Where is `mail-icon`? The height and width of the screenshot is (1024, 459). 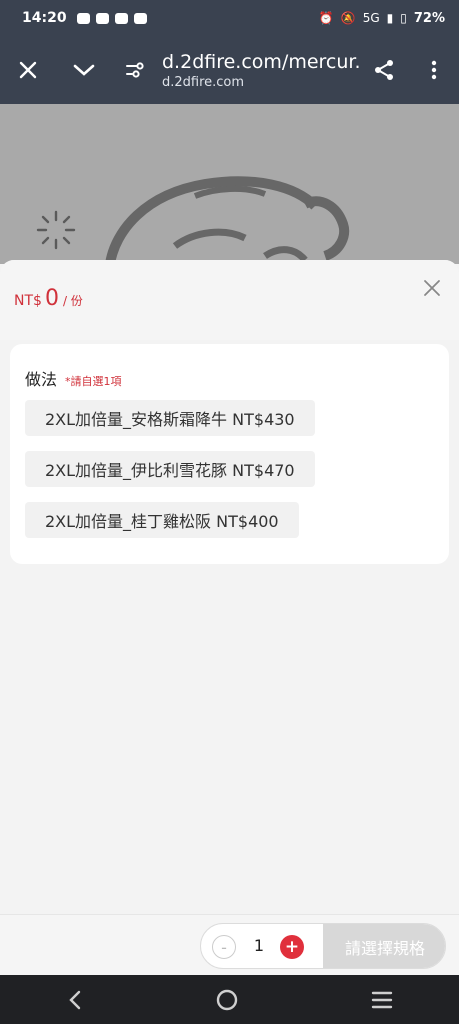
mail-icon is located at coordinates (121, 18).